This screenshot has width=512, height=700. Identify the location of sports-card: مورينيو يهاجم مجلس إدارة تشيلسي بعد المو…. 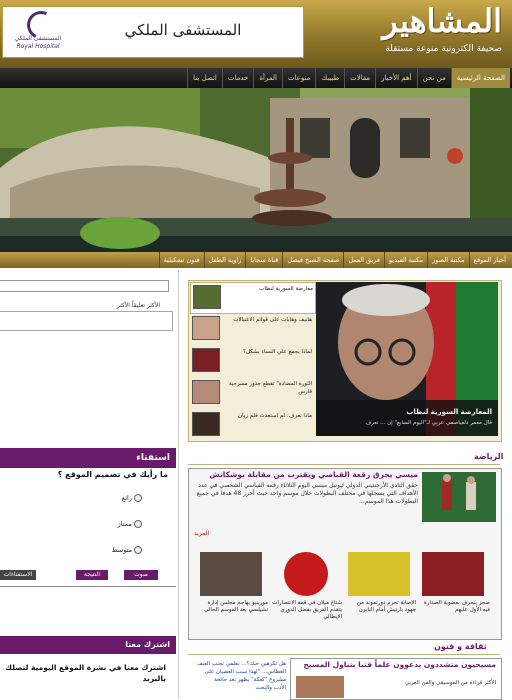
(233, 591).